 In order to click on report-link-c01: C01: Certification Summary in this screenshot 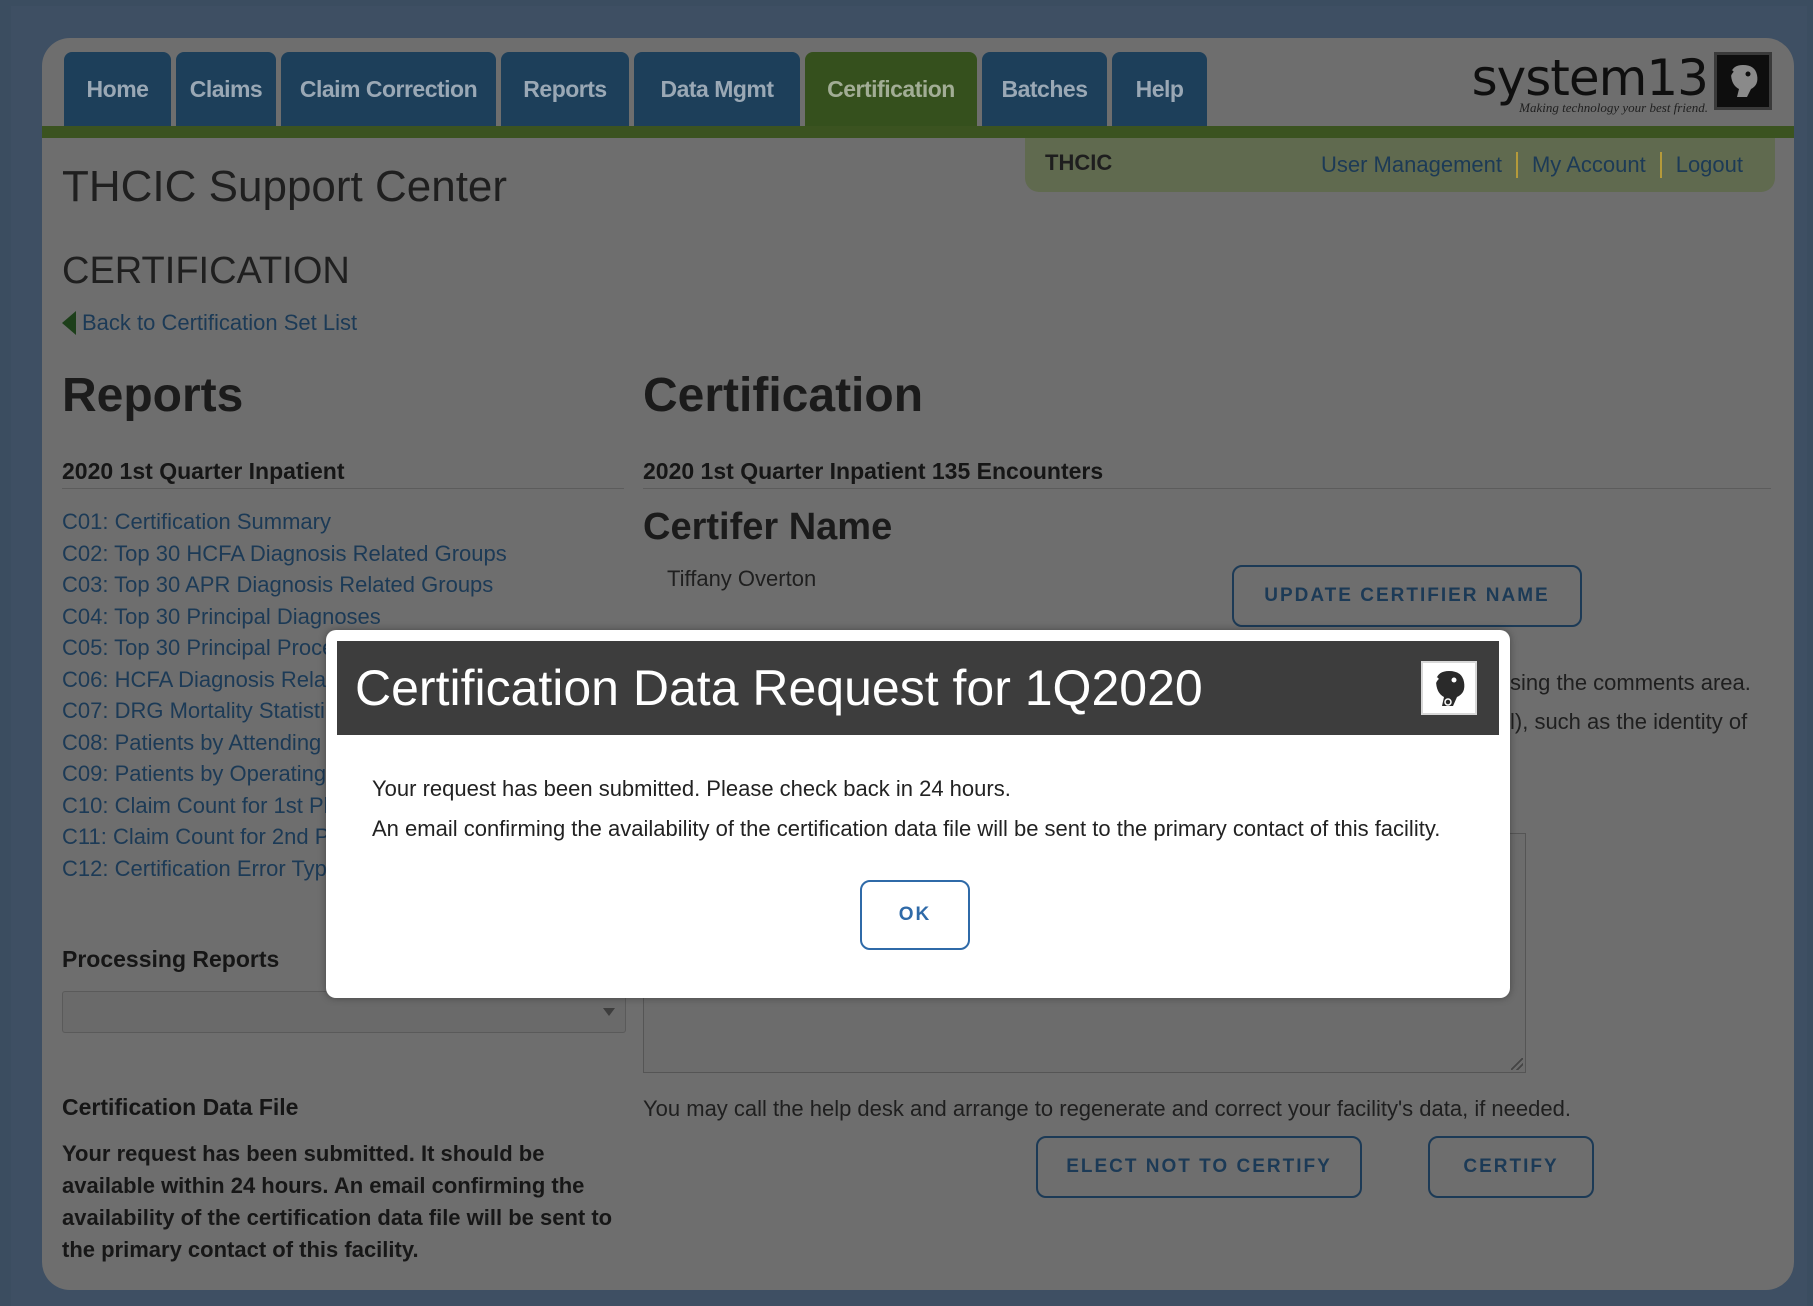, I will do `click(362, 522)`.